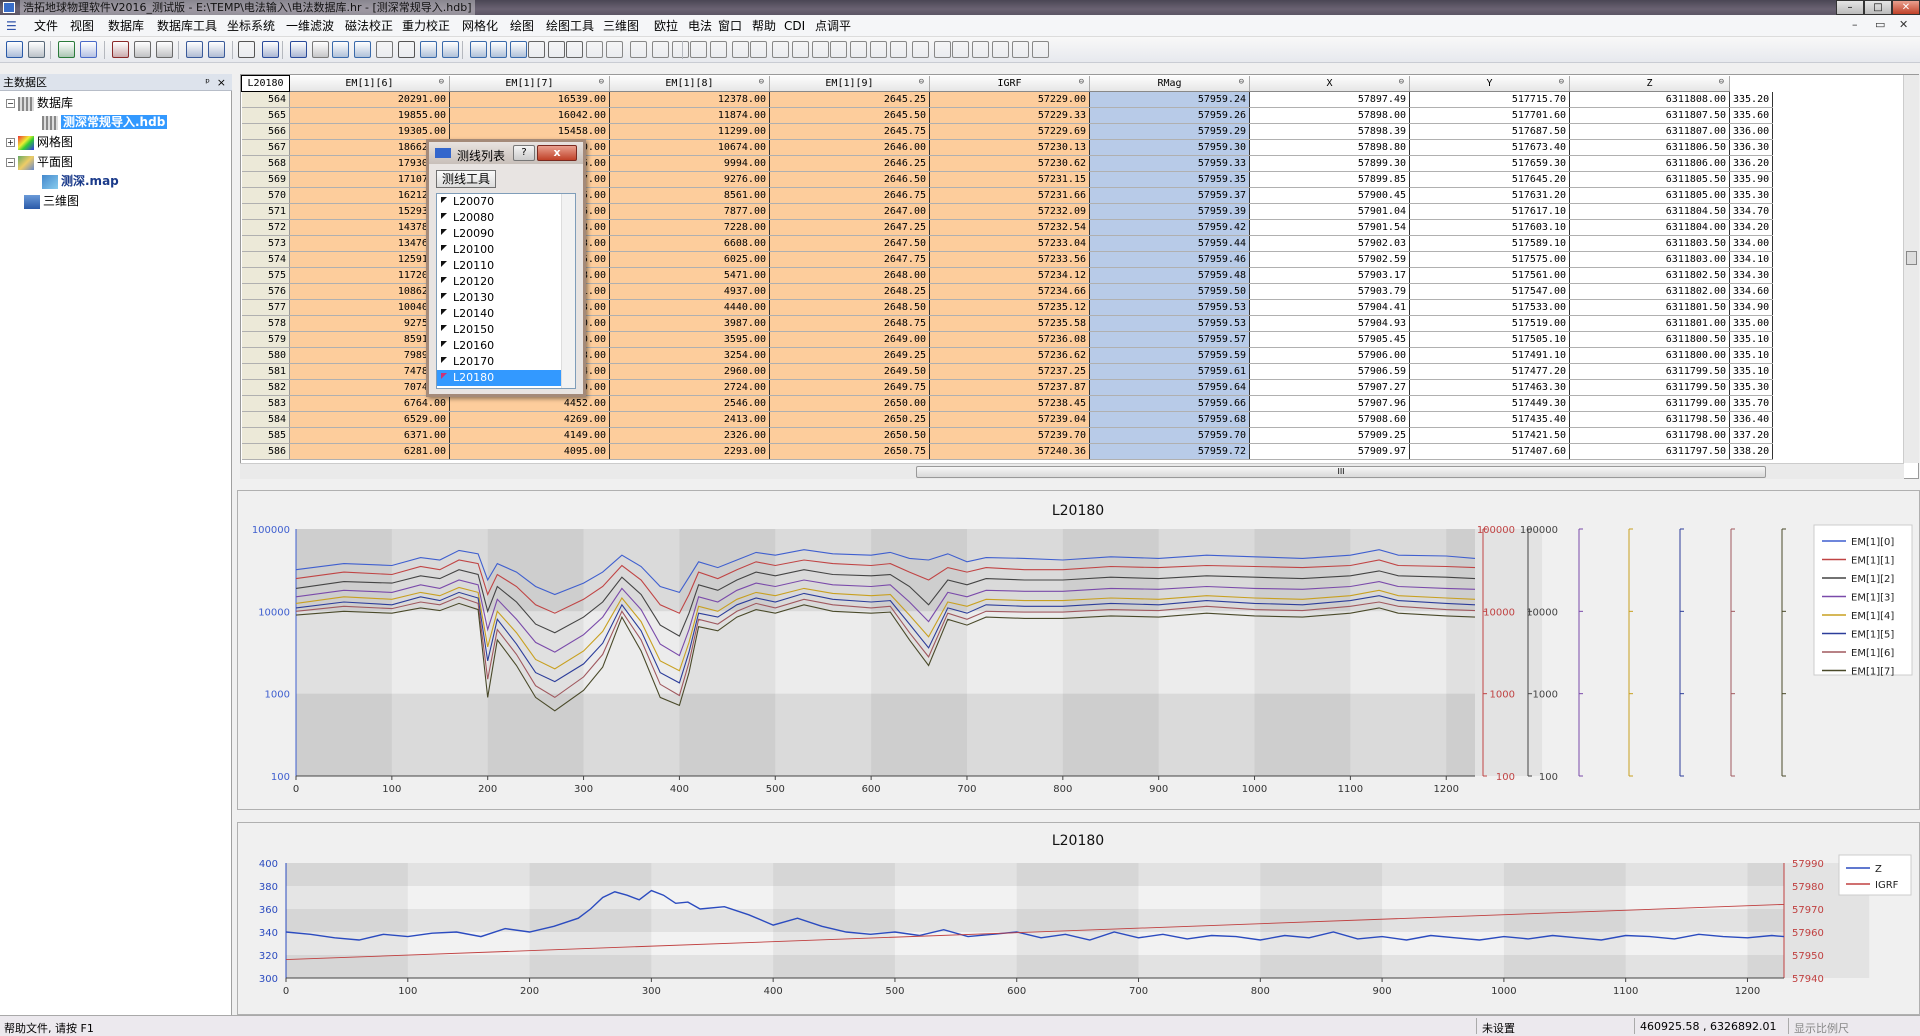 This screenshot has height=1036, width=1920. Describe the element at coordinates (1009, 307) in the screenshot. I see `table-cell: 57235.12` at that location.